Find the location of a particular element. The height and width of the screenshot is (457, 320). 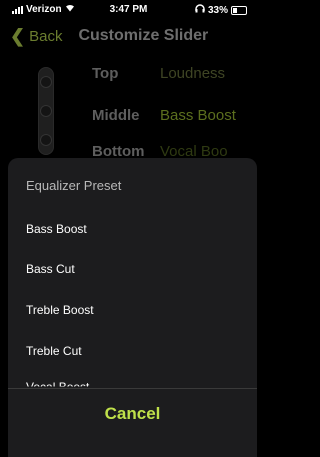

slider-preview is located at coordinates (46, 111).